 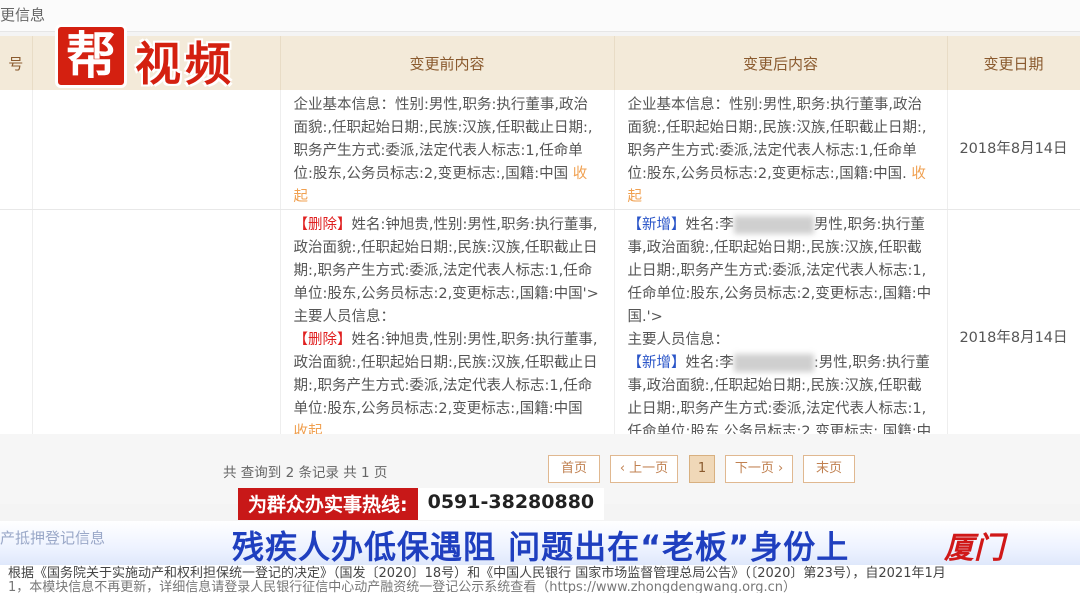 What do you see at coordinates (328, 504) in the screenshot?
I see `hotline-label: 为群众办实事热线:` at bounding box center [328, 504].